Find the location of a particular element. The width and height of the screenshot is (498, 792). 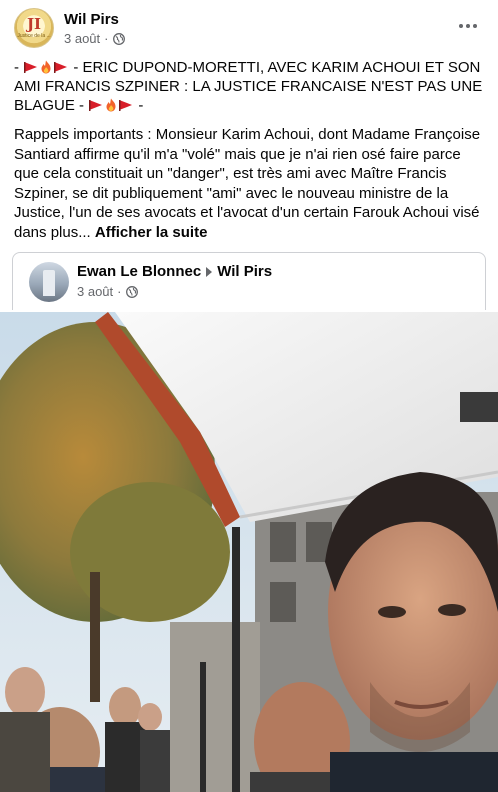

post-meta: 3 août · is located at coordinates (94, 38).